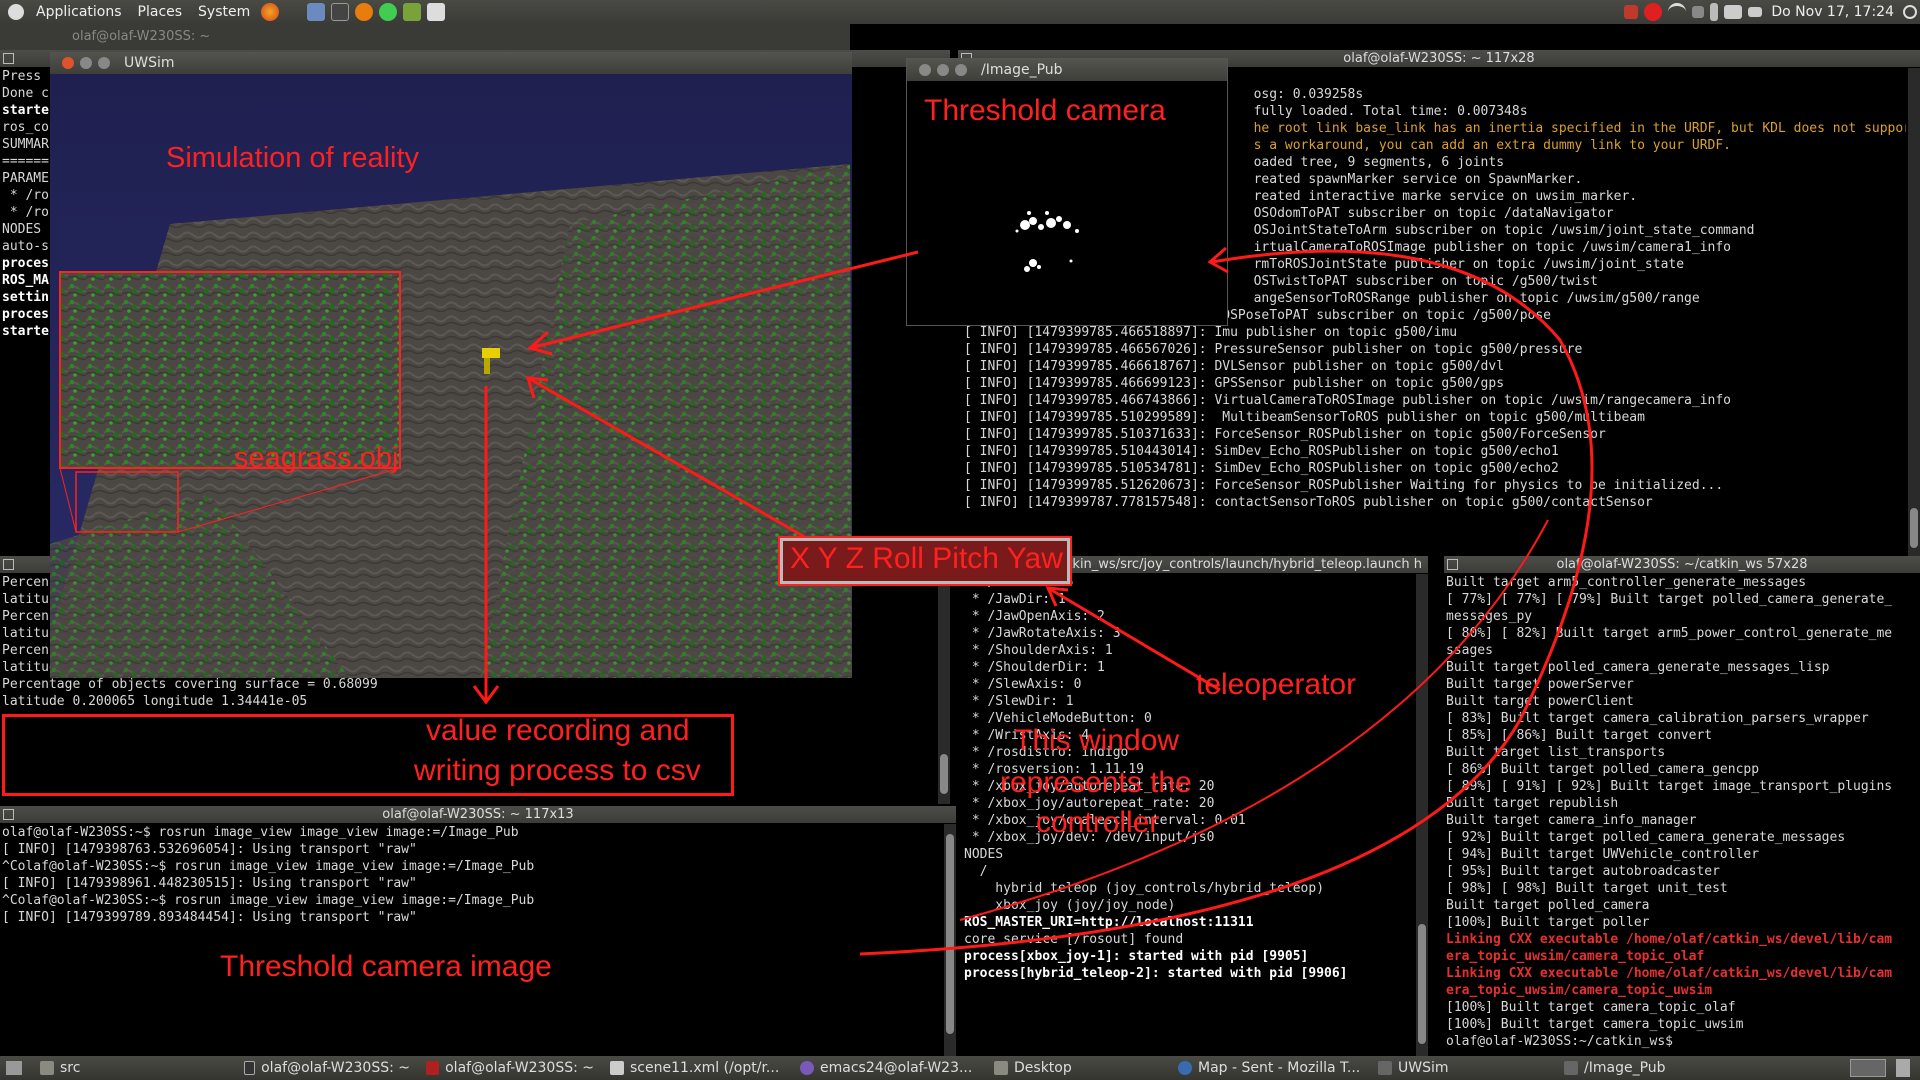 The height and width of the screenshot is (1080, 1920). Describe the element at coordinates (412, 12) in the screenshot. I see `editor-launcher-icon` at that location.